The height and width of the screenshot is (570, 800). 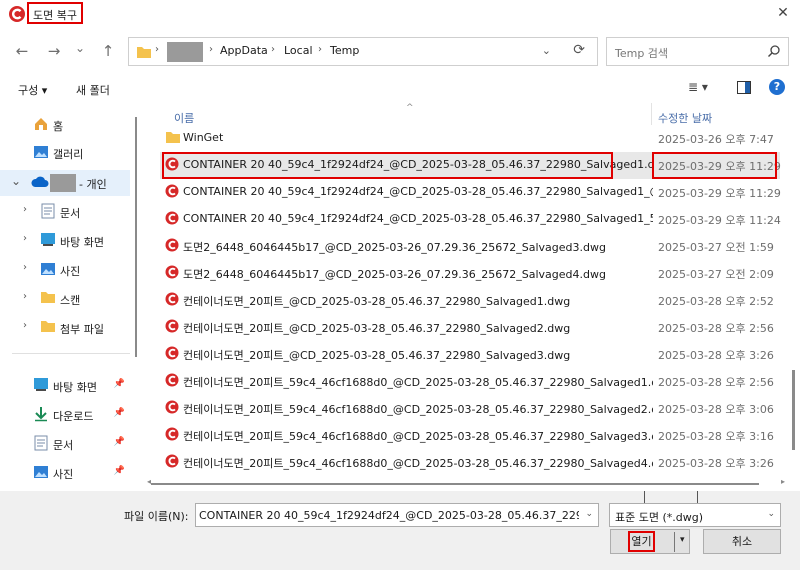 I want to click on column-separator, so click(x=651, y=114).